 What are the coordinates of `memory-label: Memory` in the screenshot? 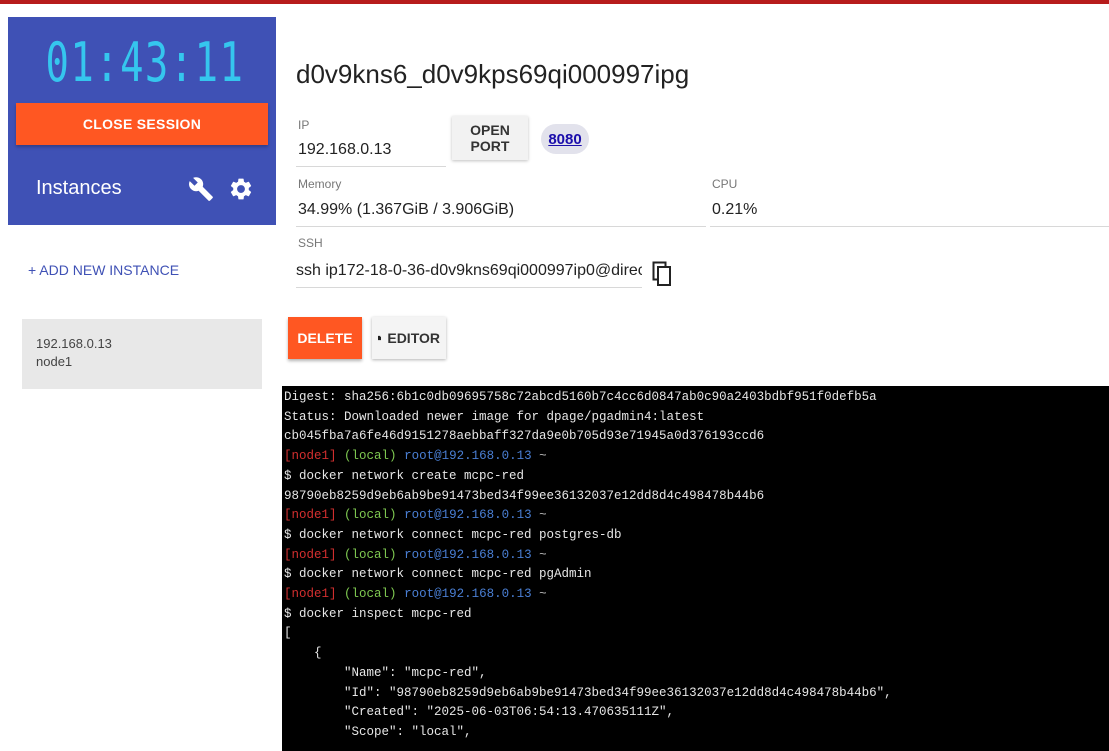 It's located at (320, 184).